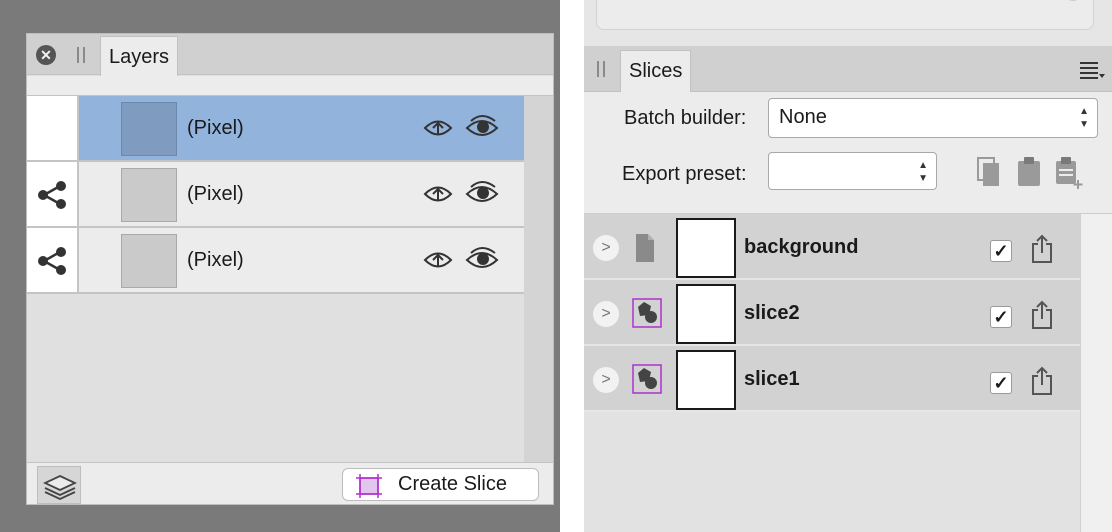 The image size is (1112, 532). I want to click on slice-name: slice1, so click(772, 379).